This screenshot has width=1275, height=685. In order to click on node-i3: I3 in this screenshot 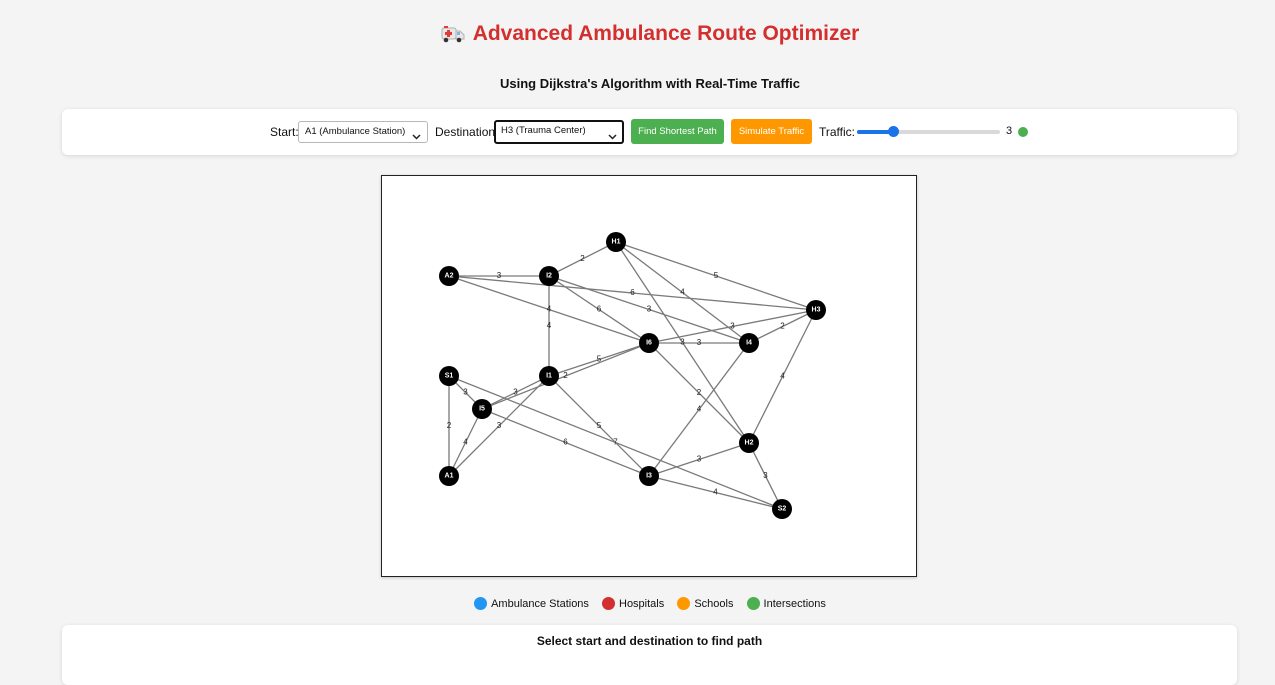, I will do `click(649, 476)`.